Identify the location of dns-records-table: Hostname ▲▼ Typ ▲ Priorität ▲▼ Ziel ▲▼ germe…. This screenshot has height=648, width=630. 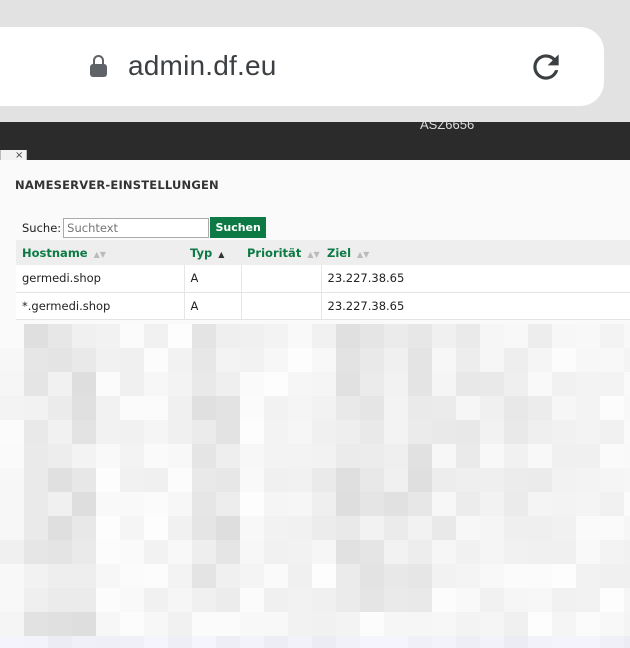
(323, 280).